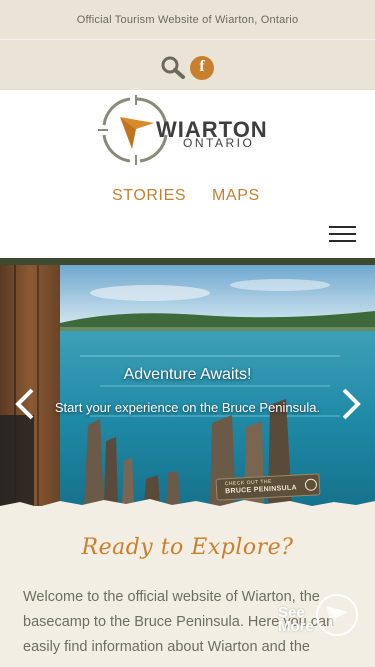 Image resolution: width=375 pixels, height=667 pixels. Describe the element at coordinates (311, 485) in the screenshot. I see `check-icon` at that location.